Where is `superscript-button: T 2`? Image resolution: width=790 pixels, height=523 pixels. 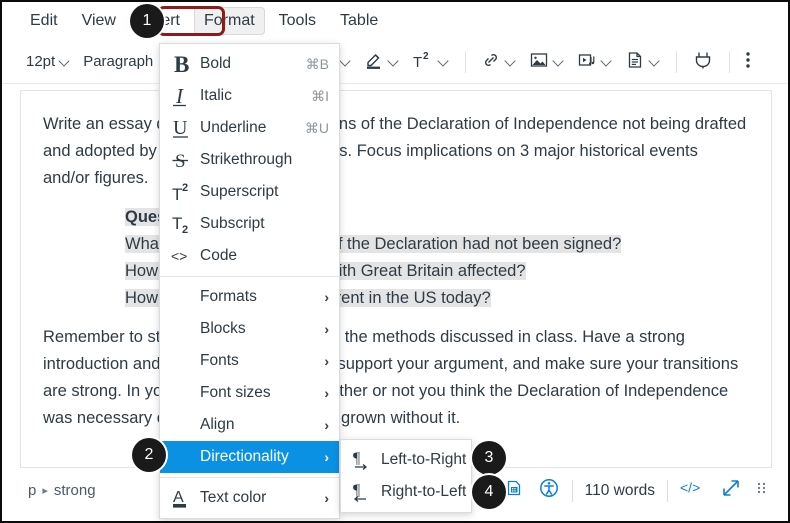 superscript-button: T 2 is located at coordinates (431, 62).